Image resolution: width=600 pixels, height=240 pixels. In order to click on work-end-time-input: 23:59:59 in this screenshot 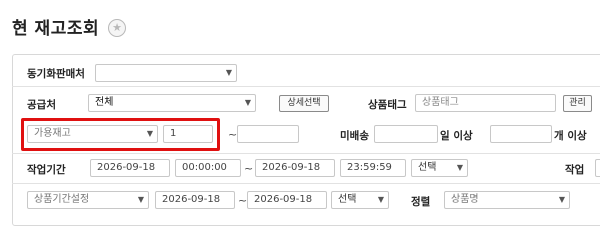, I will do `click(373, 168)`.